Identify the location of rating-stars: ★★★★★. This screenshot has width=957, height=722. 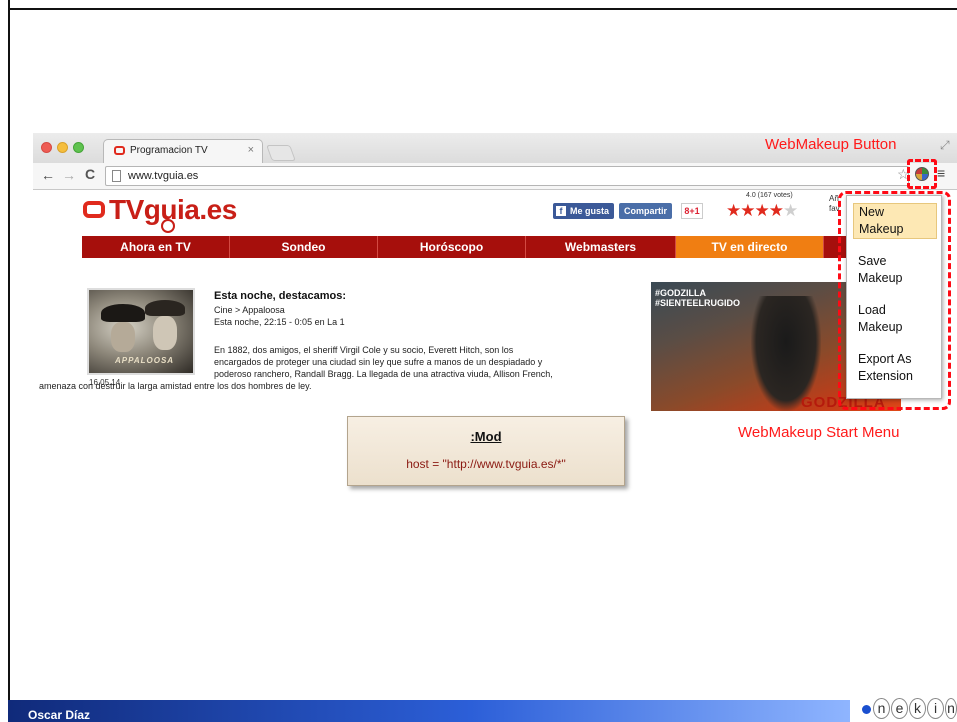
(762, 211).